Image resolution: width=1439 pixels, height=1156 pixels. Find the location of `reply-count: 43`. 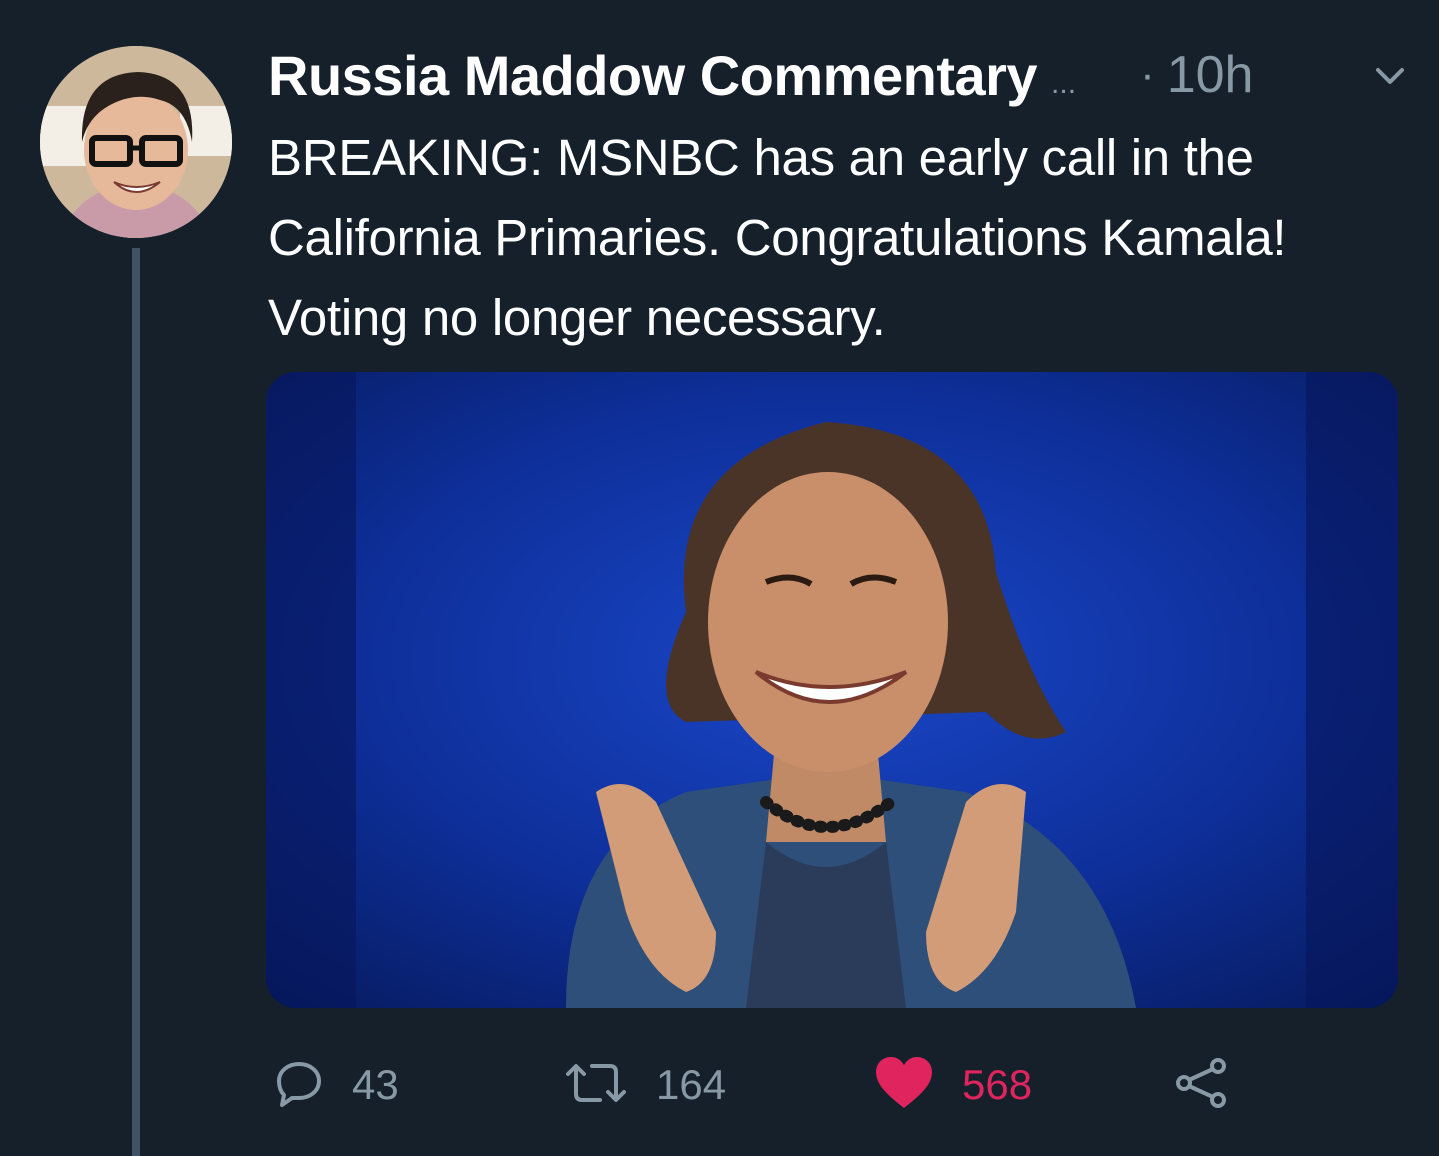

reply-count: 43 is located at coordinates (375, 1084).